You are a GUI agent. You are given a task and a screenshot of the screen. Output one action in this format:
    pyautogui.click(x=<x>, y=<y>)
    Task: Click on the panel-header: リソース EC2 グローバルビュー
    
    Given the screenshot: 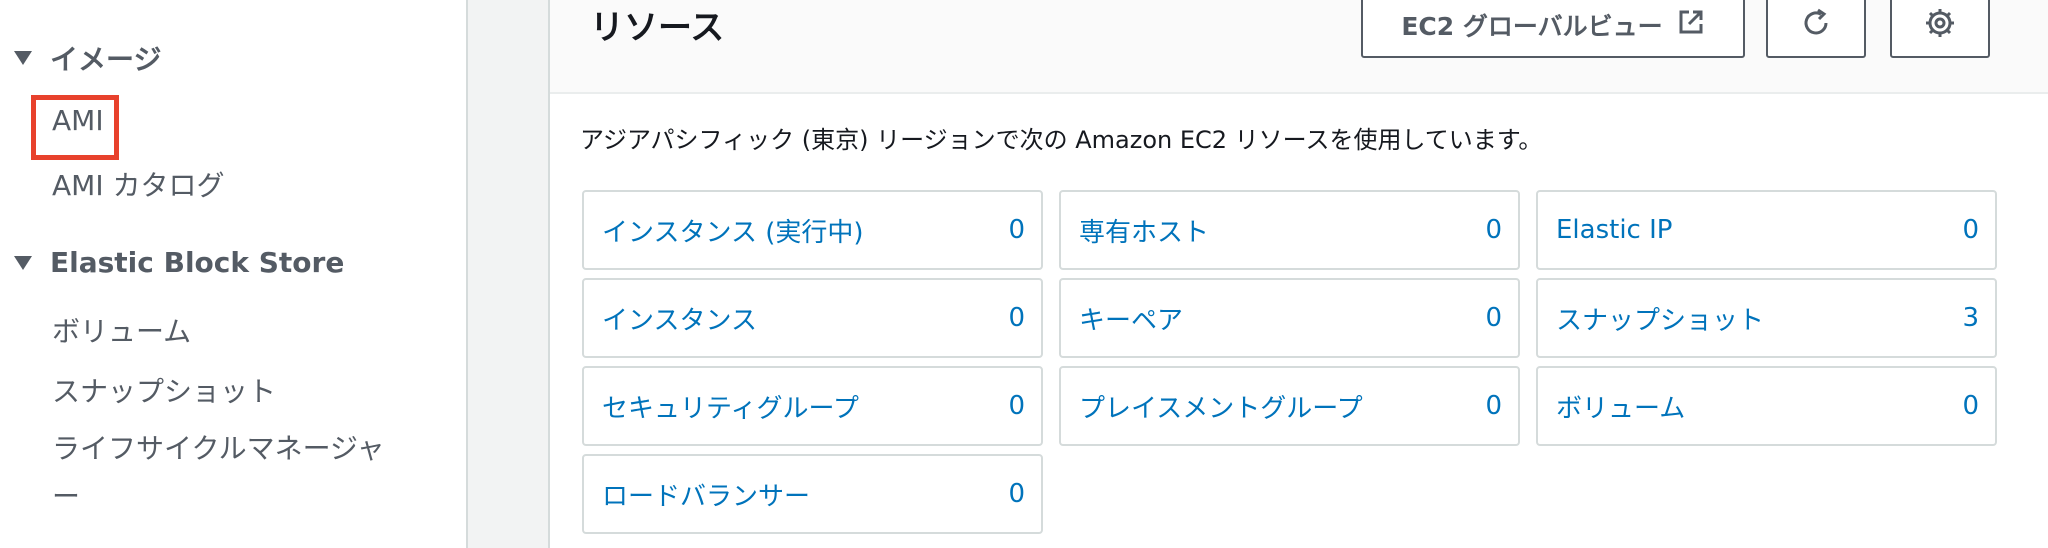 What is the action you would take?
    pyautogui.click(x=1299, y=47)
    